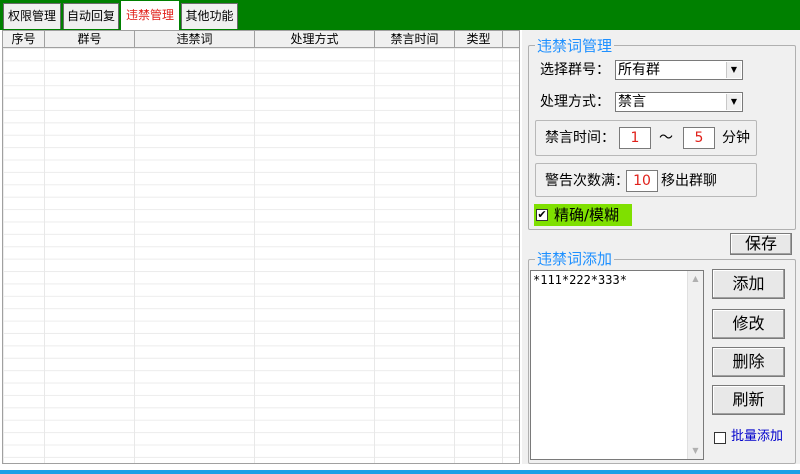 This screenshot has height=474, width=800. What do you see at coordinates (639, 70) in the screenshot?
I see `group-select-value: 所有群` at bounding box center [639, 70].